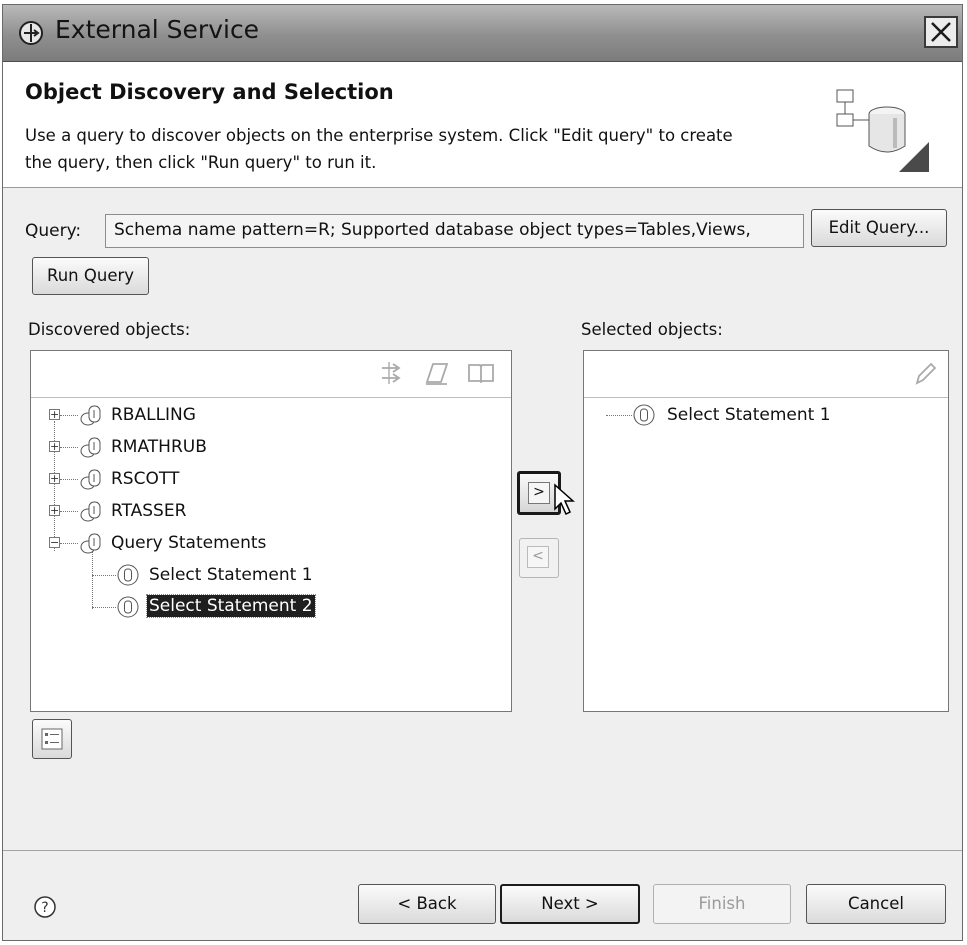 The image size is (967, 945). I want to click on mouse-cursor-icon, so click(564, 499).